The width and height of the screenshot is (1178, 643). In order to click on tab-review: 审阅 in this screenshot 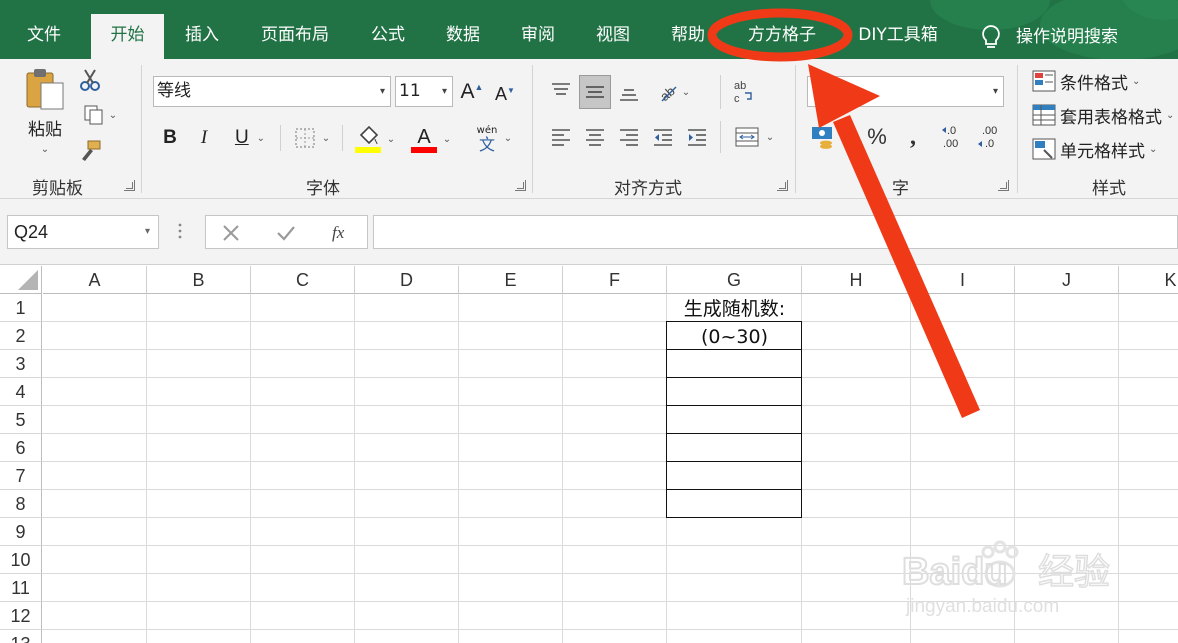, I will do `click(538, 36)`.